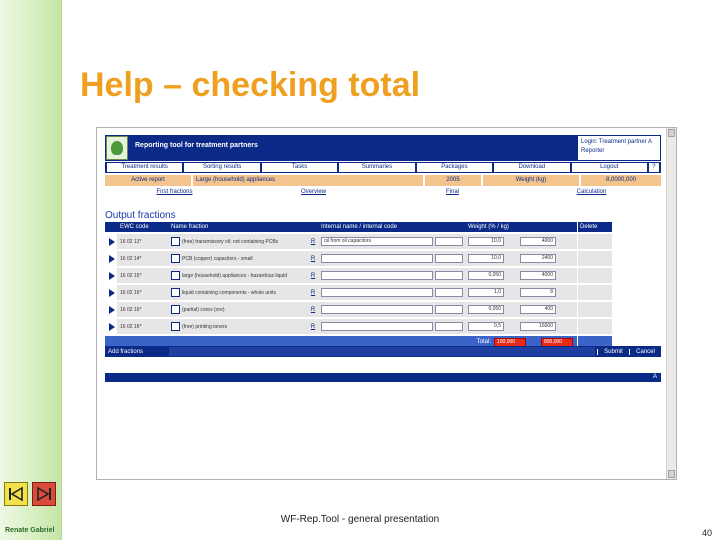 This screenshot has width=720, height=540. I want to click on weight-kg-input: 8, so click(538, 292).